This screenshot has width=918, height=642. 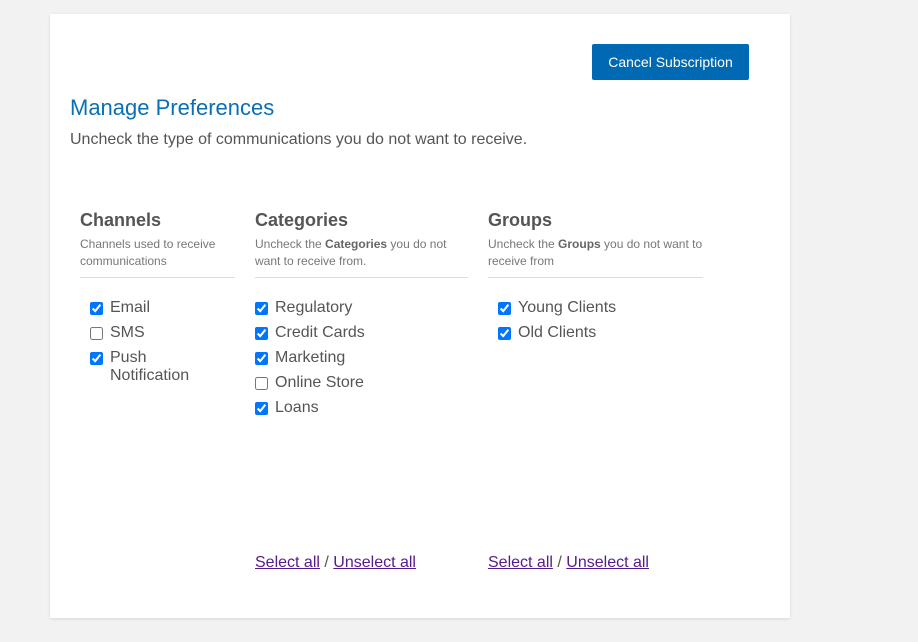 What do you see at coordinates (261, 308) in the screenshot?
I see `category-regulatory-checkbox` at bounding box center [261, 308].